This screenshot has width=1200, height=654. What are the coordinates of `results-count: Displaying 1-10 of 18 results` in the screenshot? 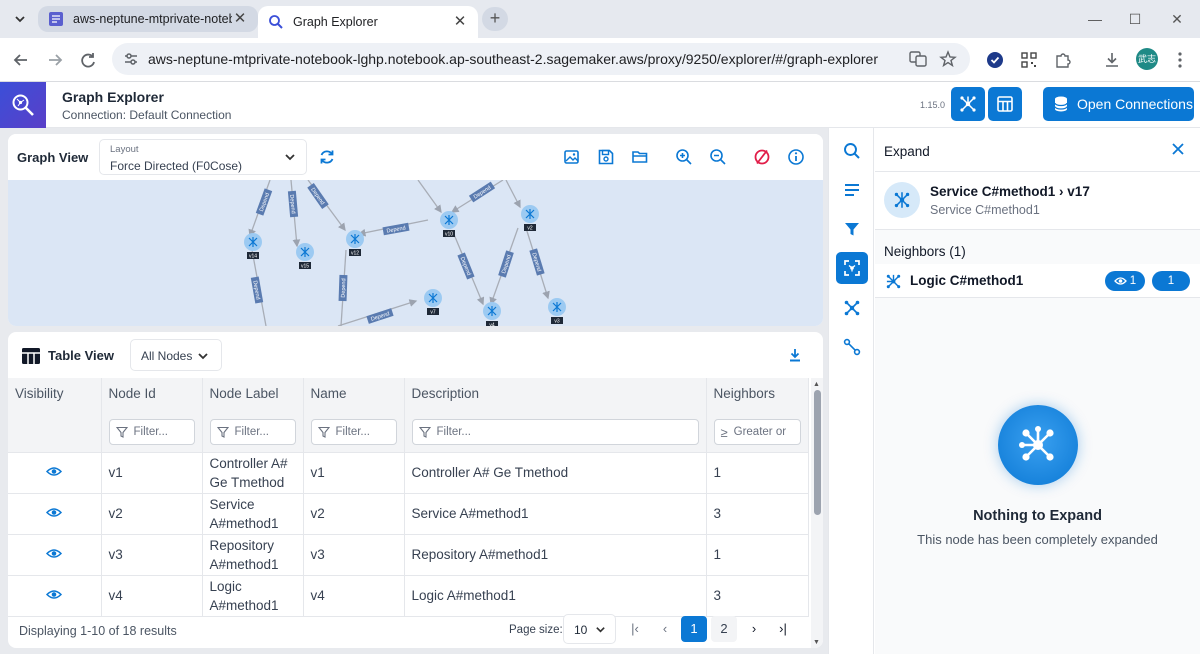 It's located at (98, 631).